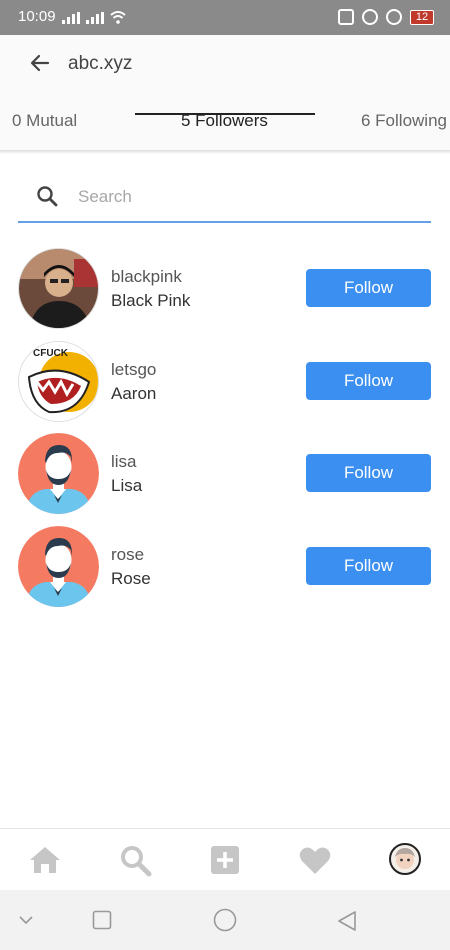 This screenshot has width=450, height=950. Describe the element at coordinates (44, 121) in the screenshot. I see `tab-mutual: 0 Mutual` at that location.